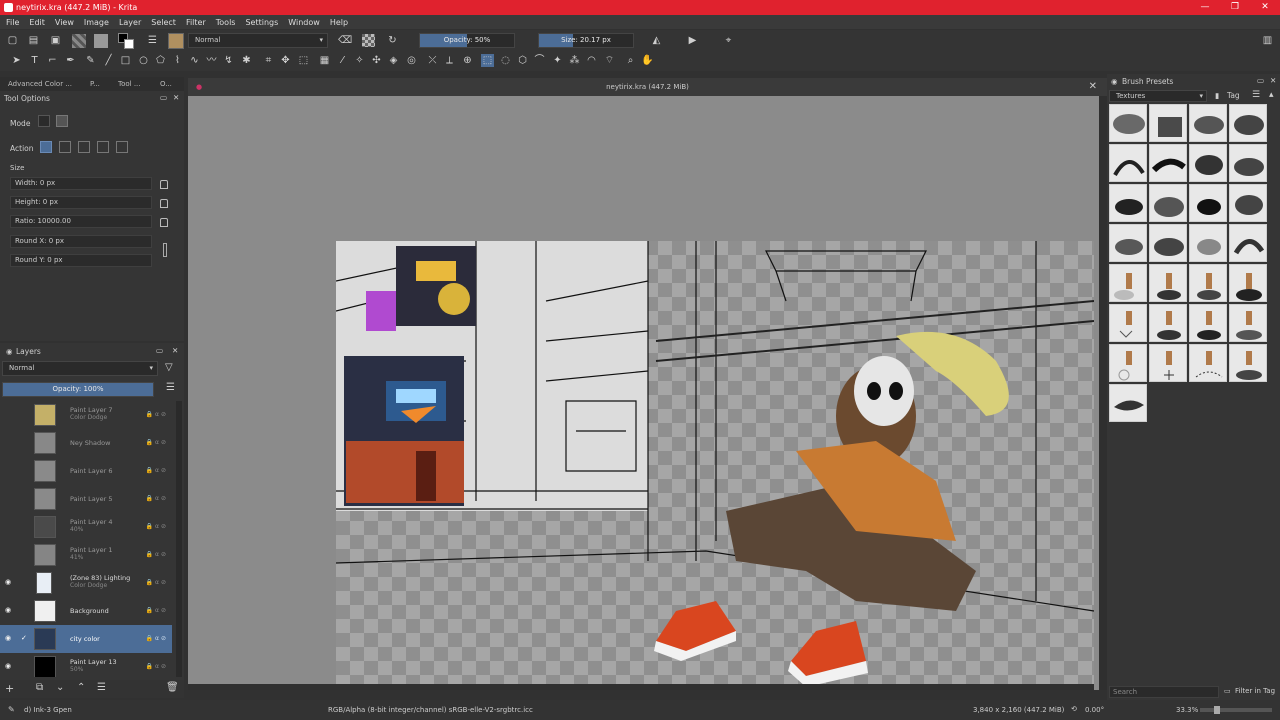 Image resolution: width=1280 pixels, height=720 pixels. What do you see at coordinates (86, 555) in the screenshot?
I see `layer-row: Paint Layer 1 41% 🔒α⊘` at bounding box center [86, 555].